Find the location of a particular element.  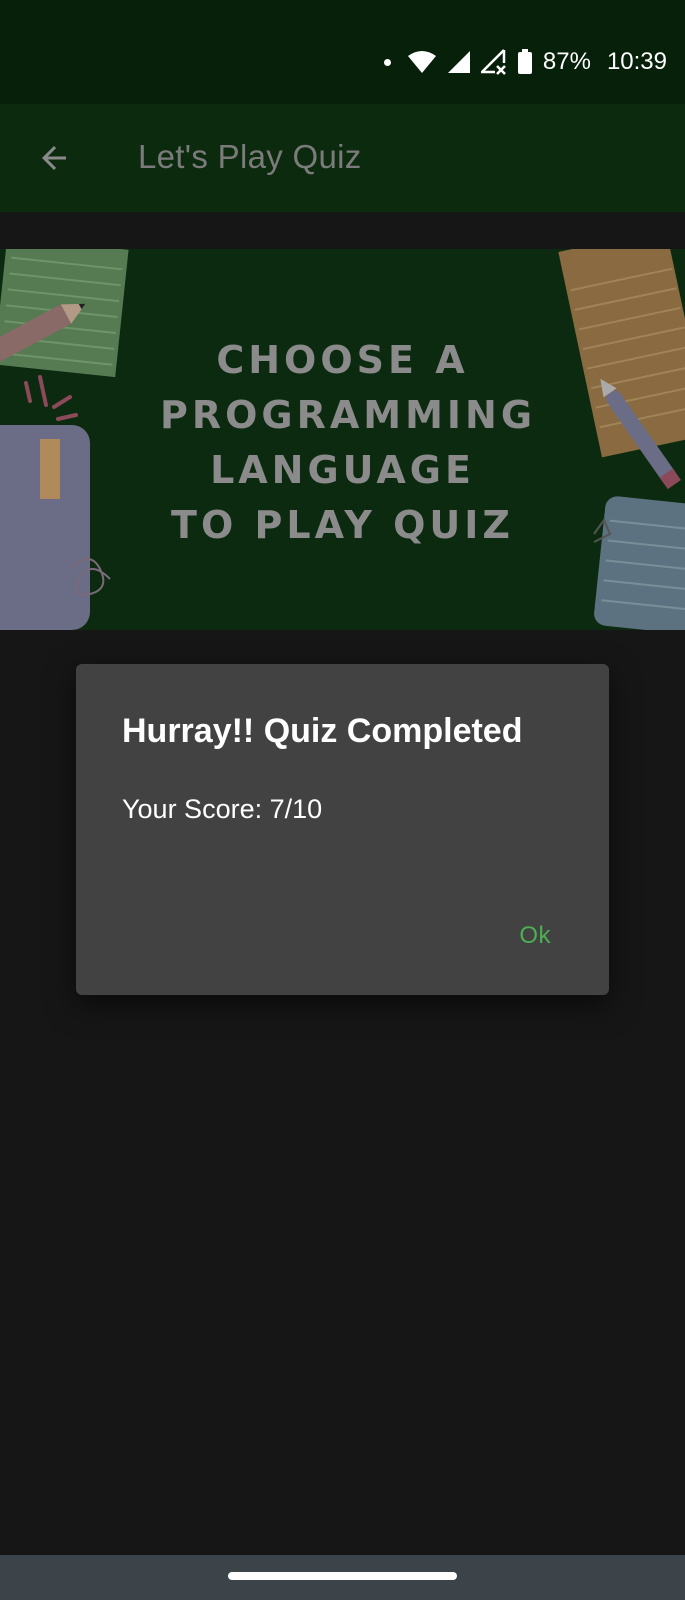

arrow-back-icon is located at coordinates (54, 158).